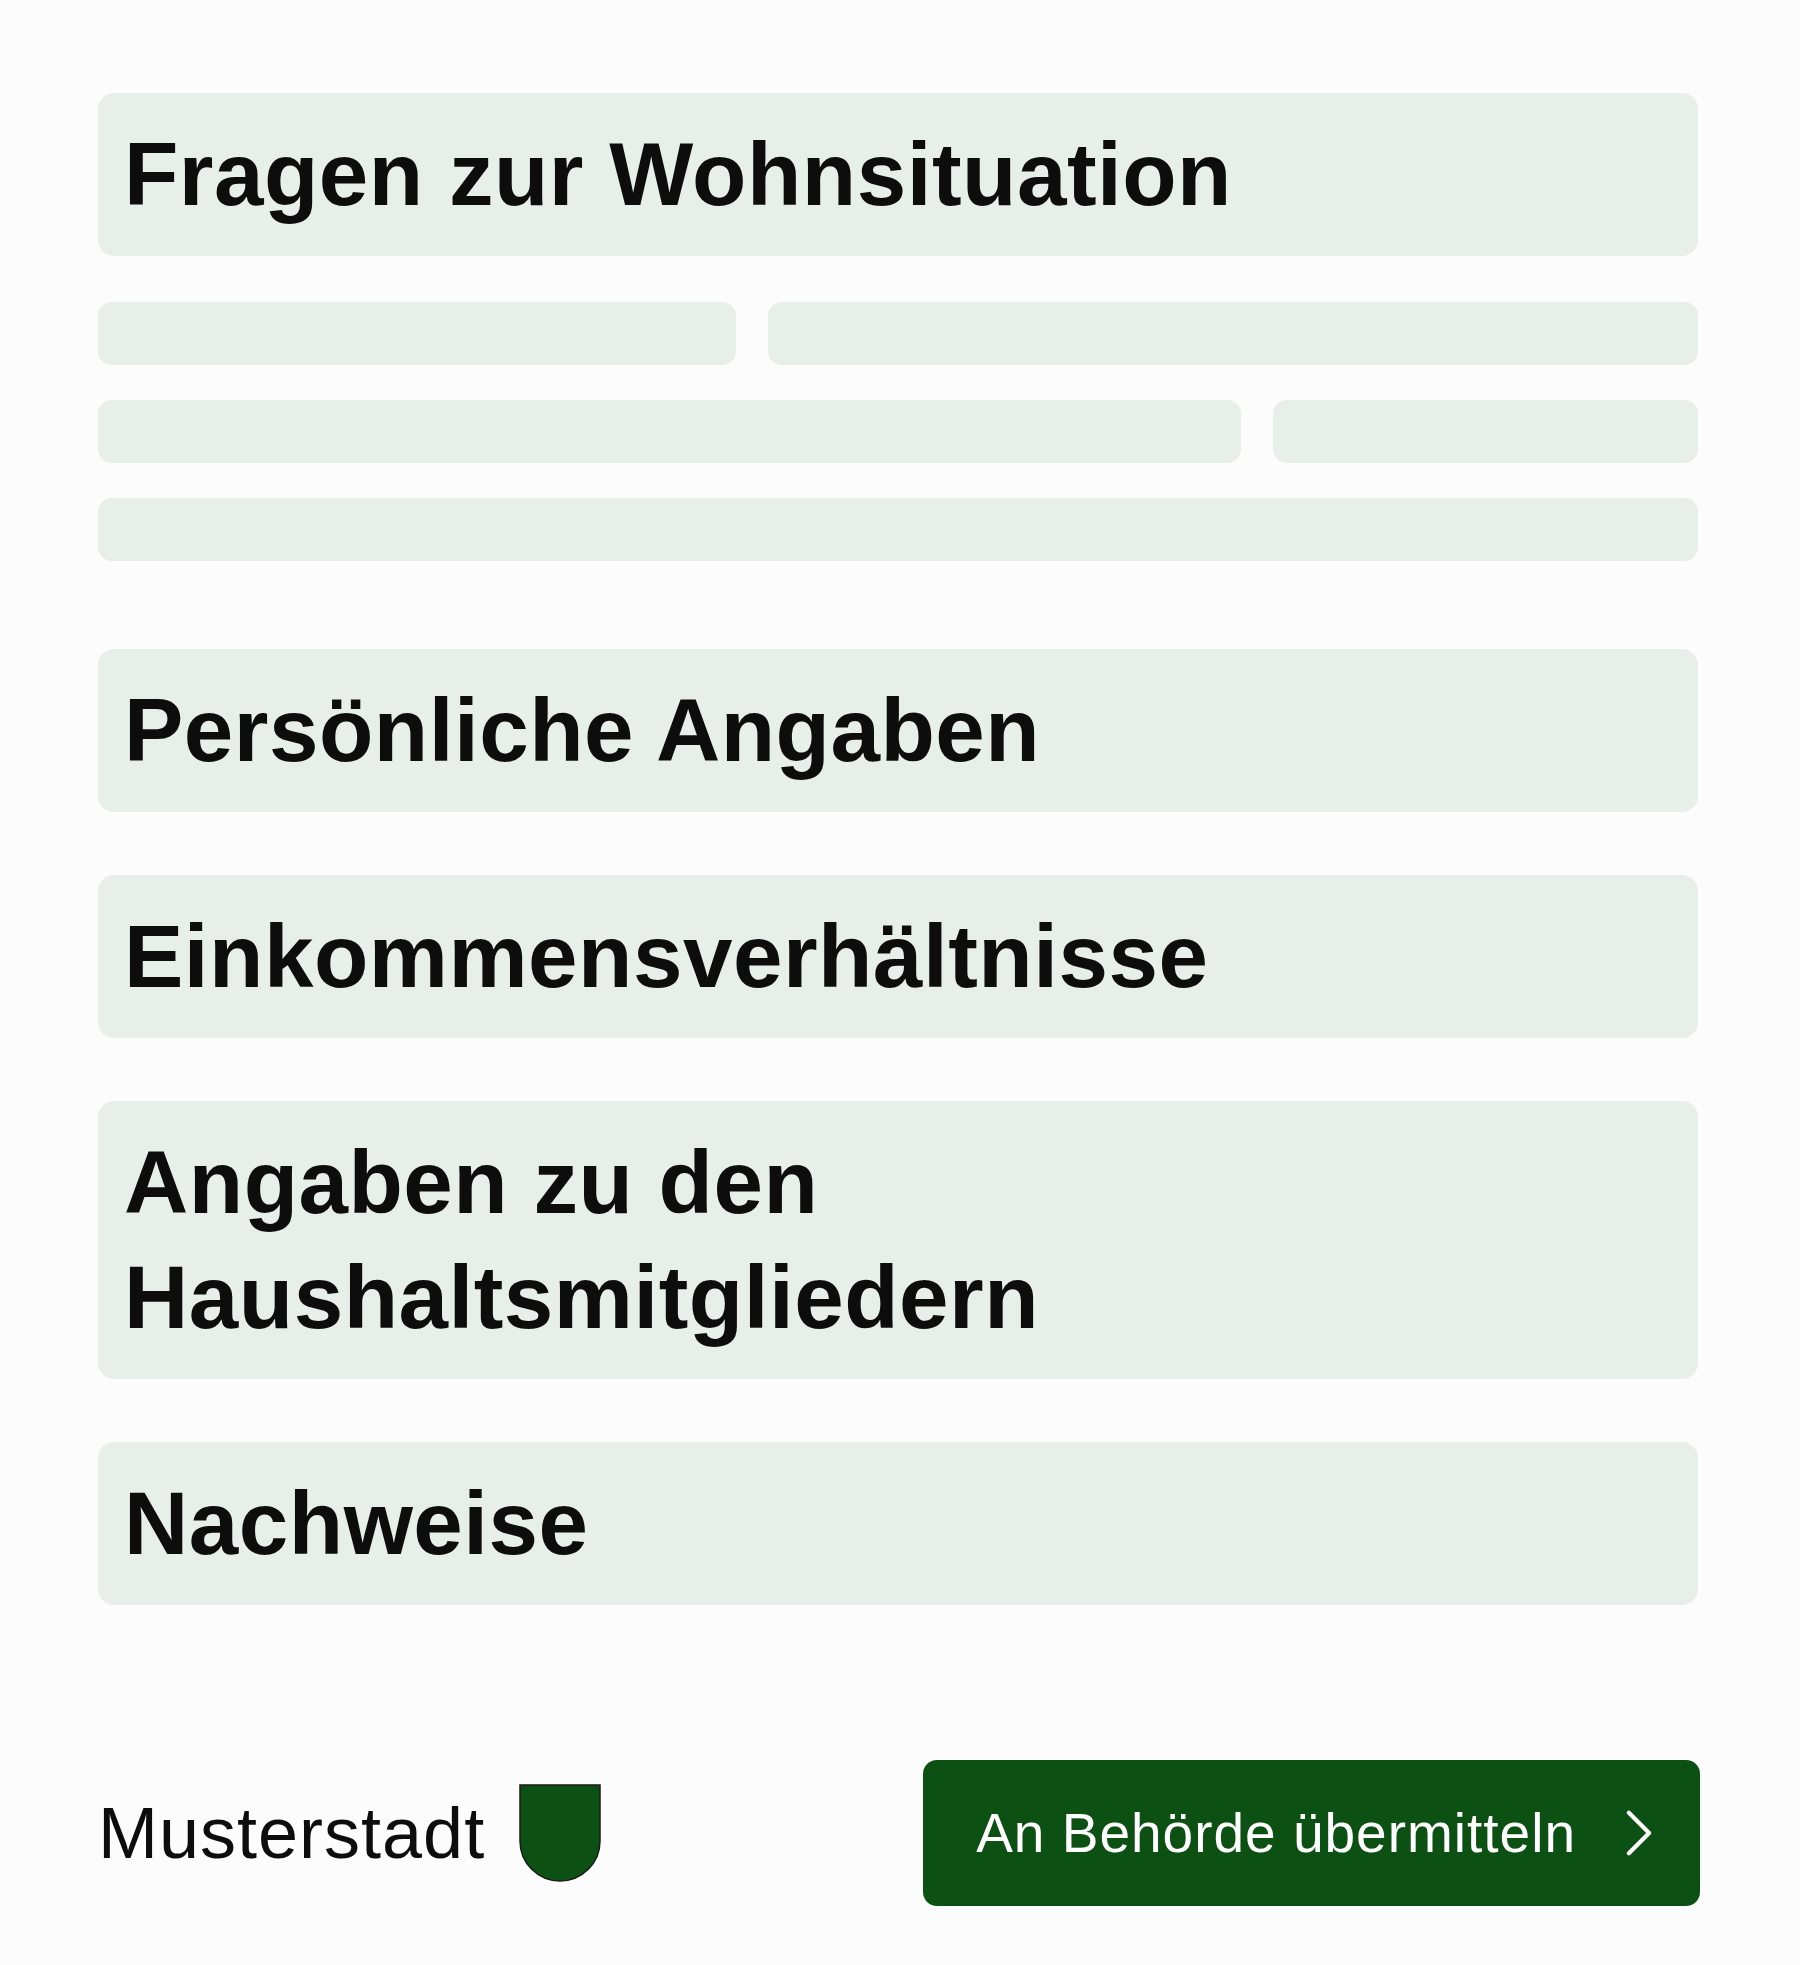 The image size is (1800, 1965). Describe the element at coordinates (898, 1523) in the screenshot. I see `section-heading: Nachweise` at that location.